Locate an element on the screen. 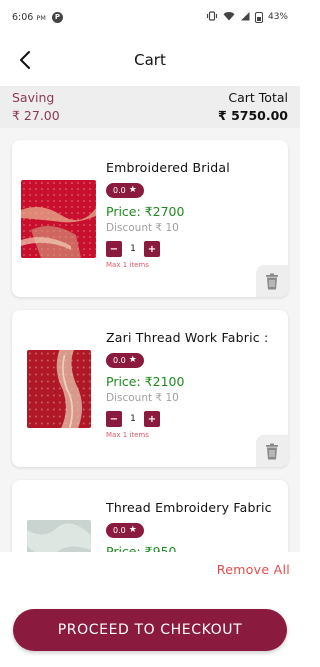  remove-all-button: Remove All is located at coordinates (253, 569).